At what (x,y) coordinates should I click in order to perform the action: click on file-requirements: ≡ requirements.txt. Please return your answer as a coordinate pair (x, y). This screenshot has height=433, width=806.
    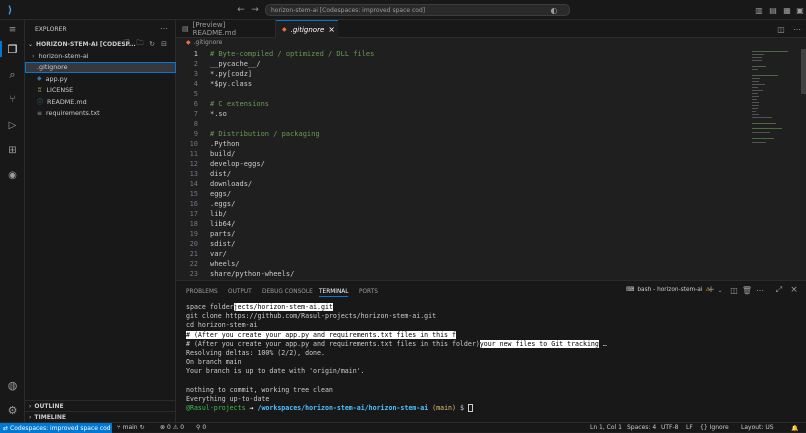
    Looking at the image, I should click on (100, 114).